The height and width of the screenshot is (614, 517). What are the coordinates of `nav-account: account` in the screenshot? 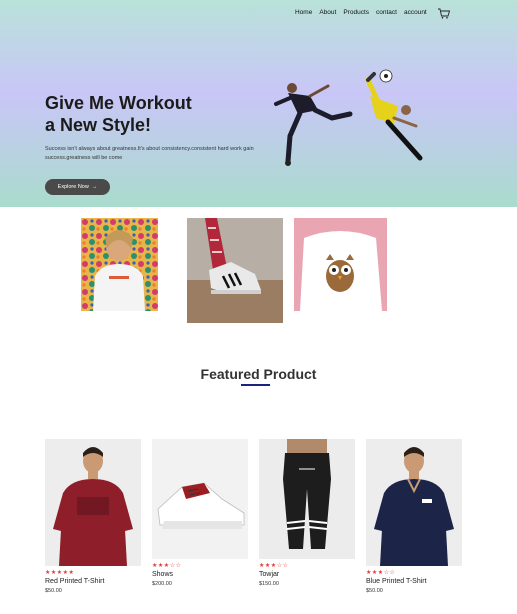 It's located at (415, 12).